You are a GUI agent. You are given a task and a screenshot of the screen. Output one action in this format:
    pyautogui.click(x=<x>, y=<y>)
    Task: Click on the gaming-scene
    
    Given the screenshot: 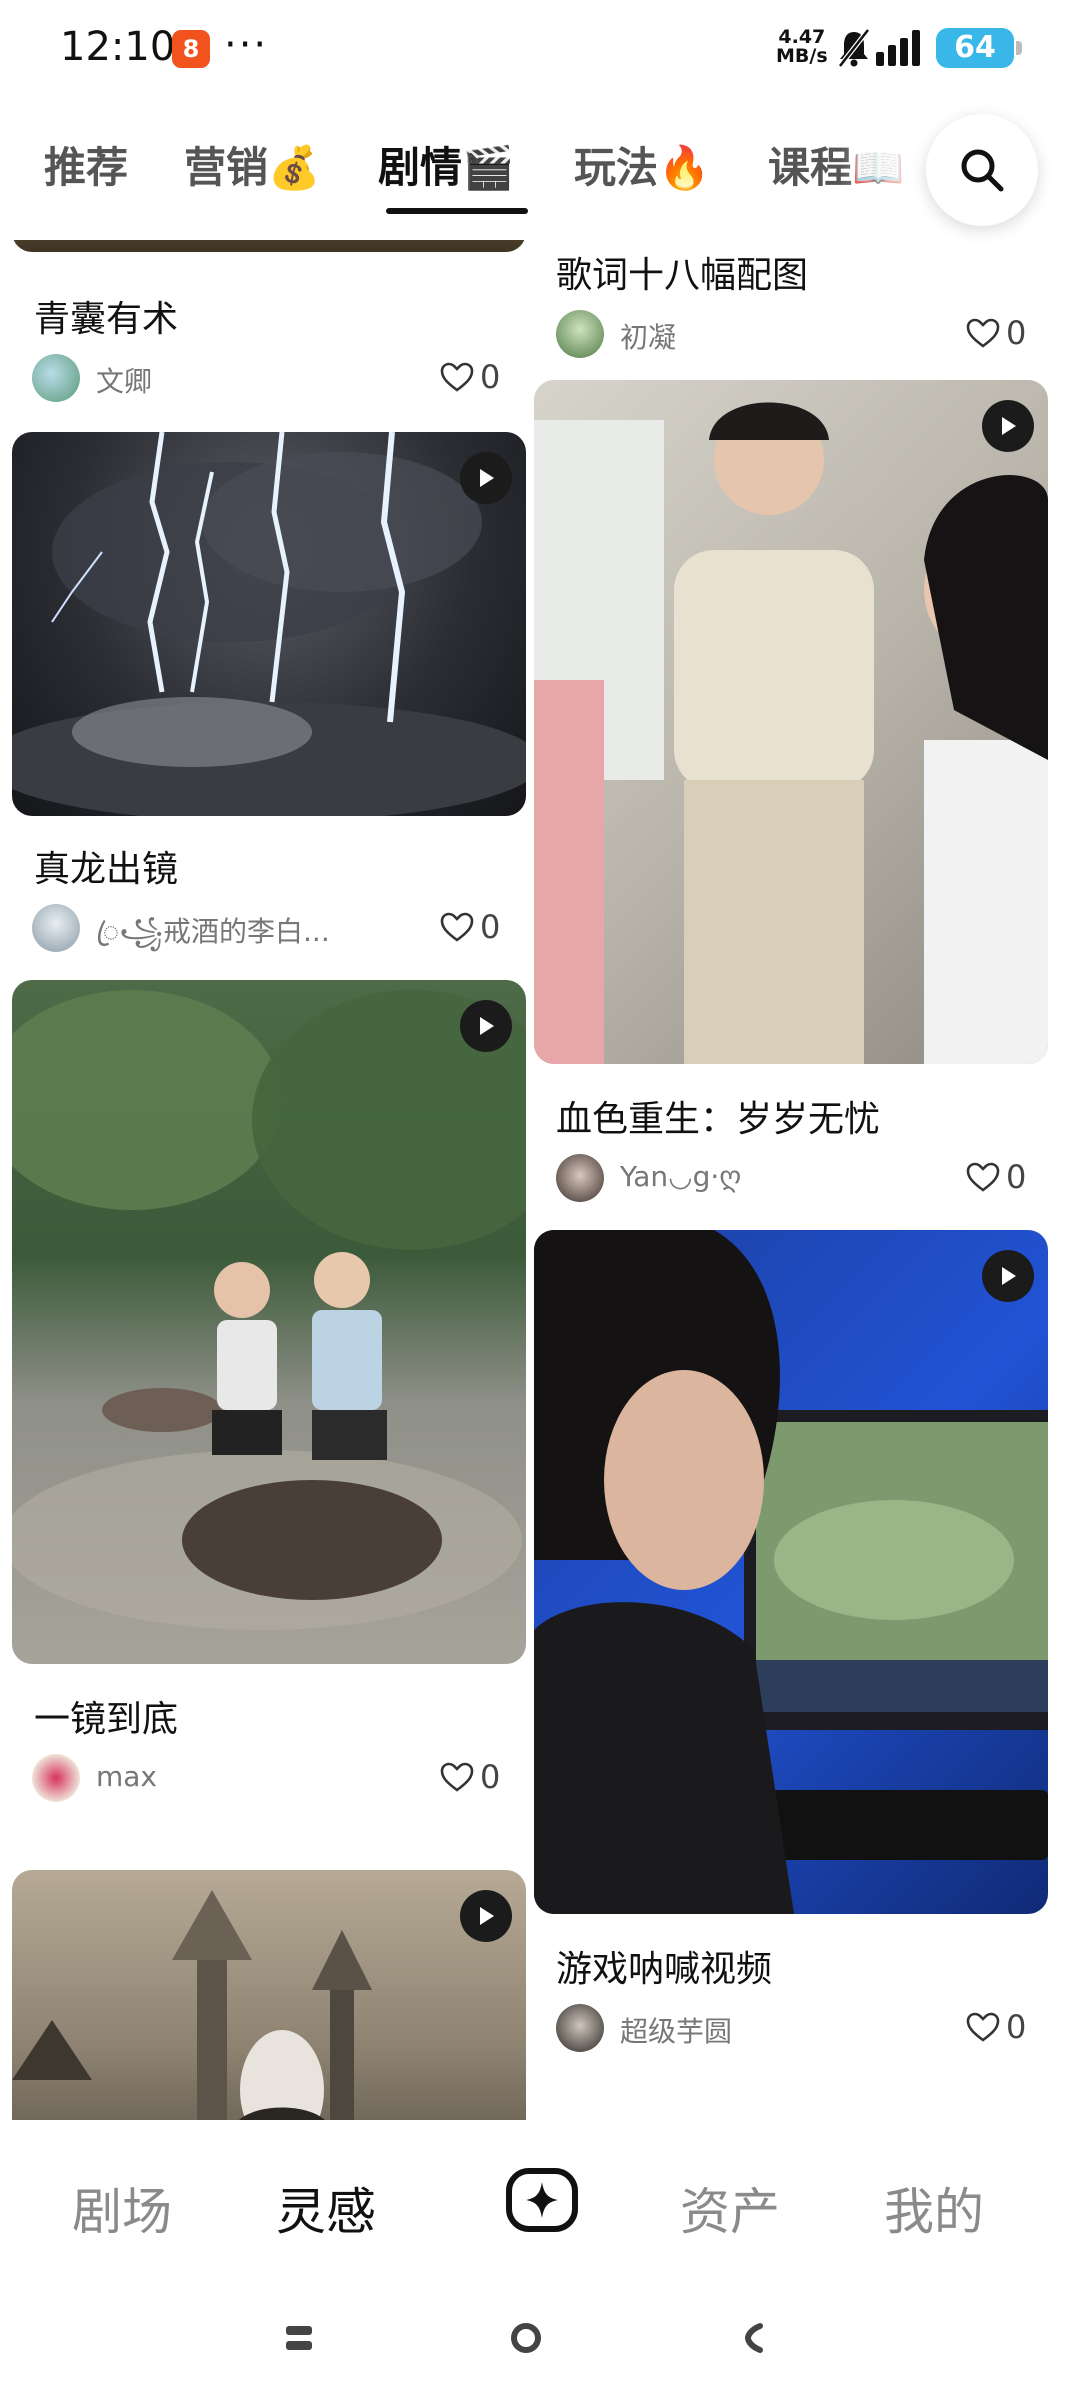 What is the action you would take?
    pyautogui.click(x=791, y=1572)
    